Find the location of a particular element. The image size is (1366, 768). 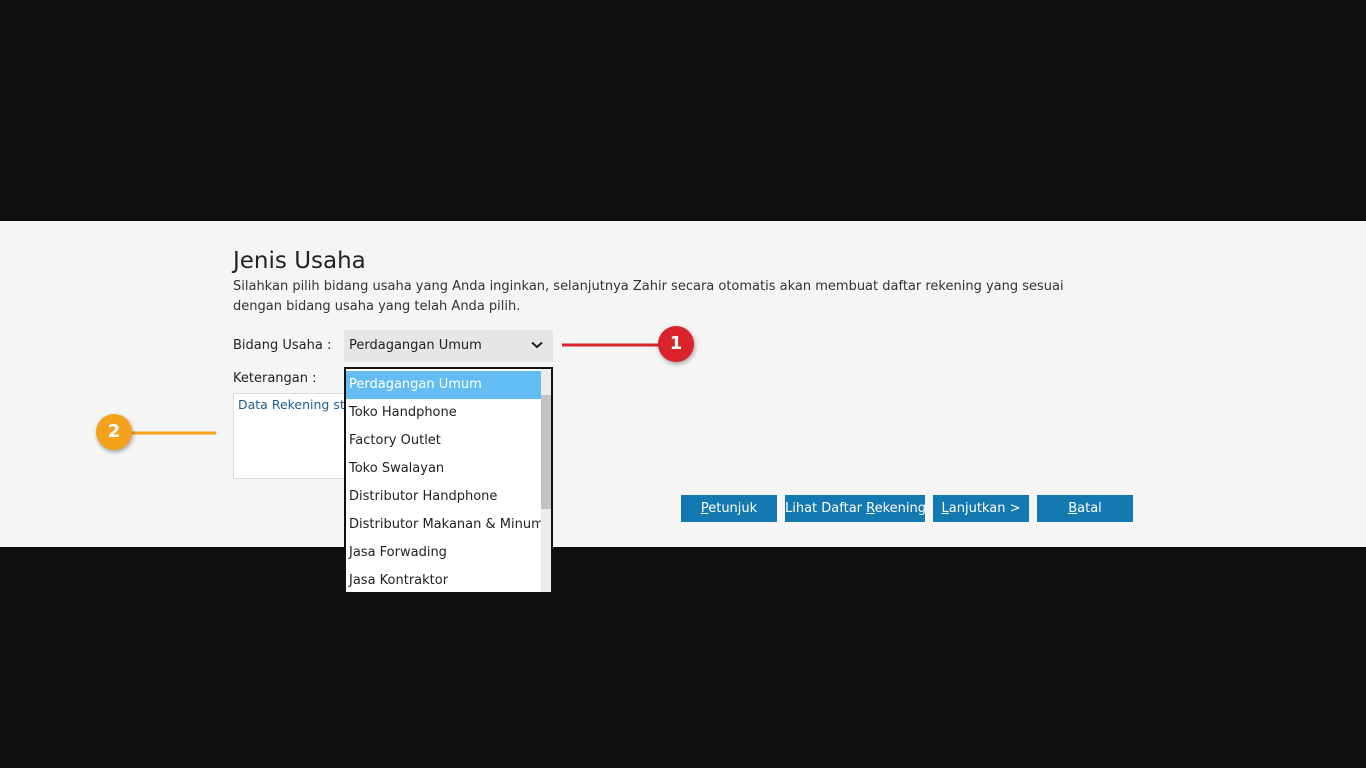

bidang-usaha-label: Bidang Usaha : is located at coordinates (282, 345).